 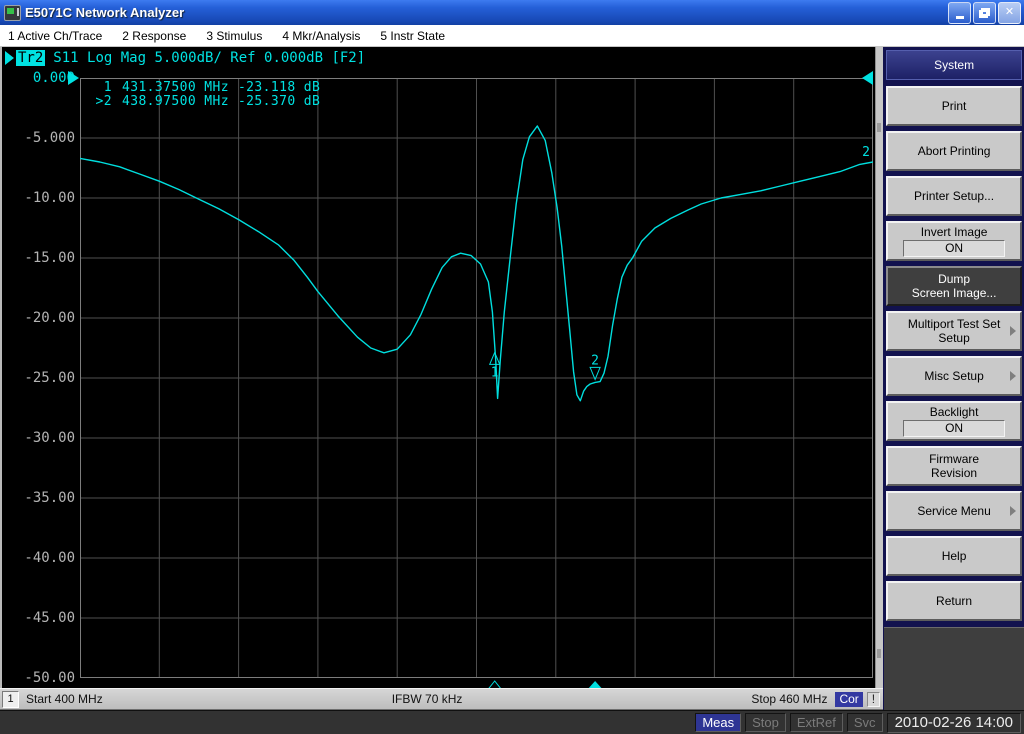 I want to click on softkey-abort-printing: Abort Printing, so click(x=954, y=151).